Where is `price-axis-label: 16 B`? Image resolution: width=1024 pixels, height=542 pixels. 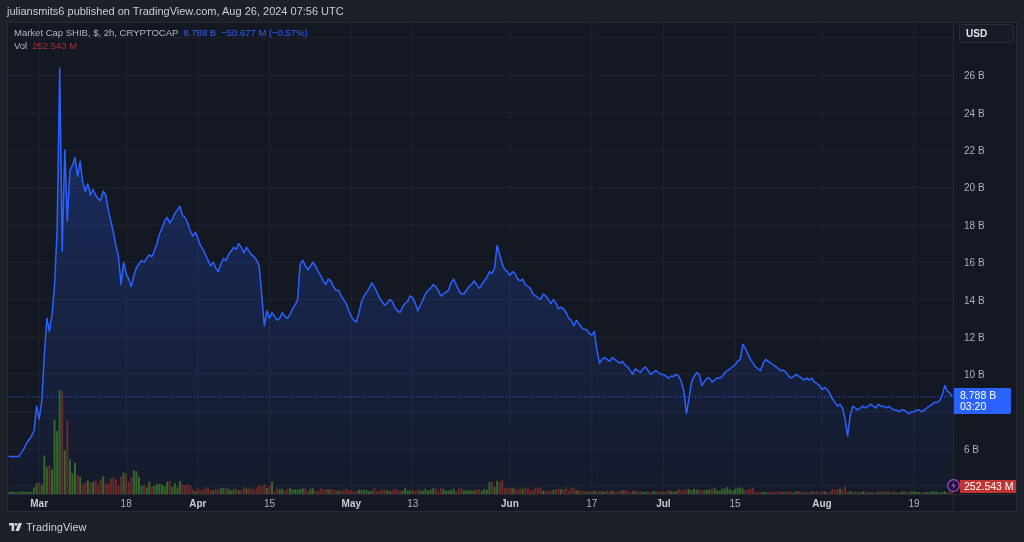 price-axis-label: 16 B is located at coordinates (974, 262).